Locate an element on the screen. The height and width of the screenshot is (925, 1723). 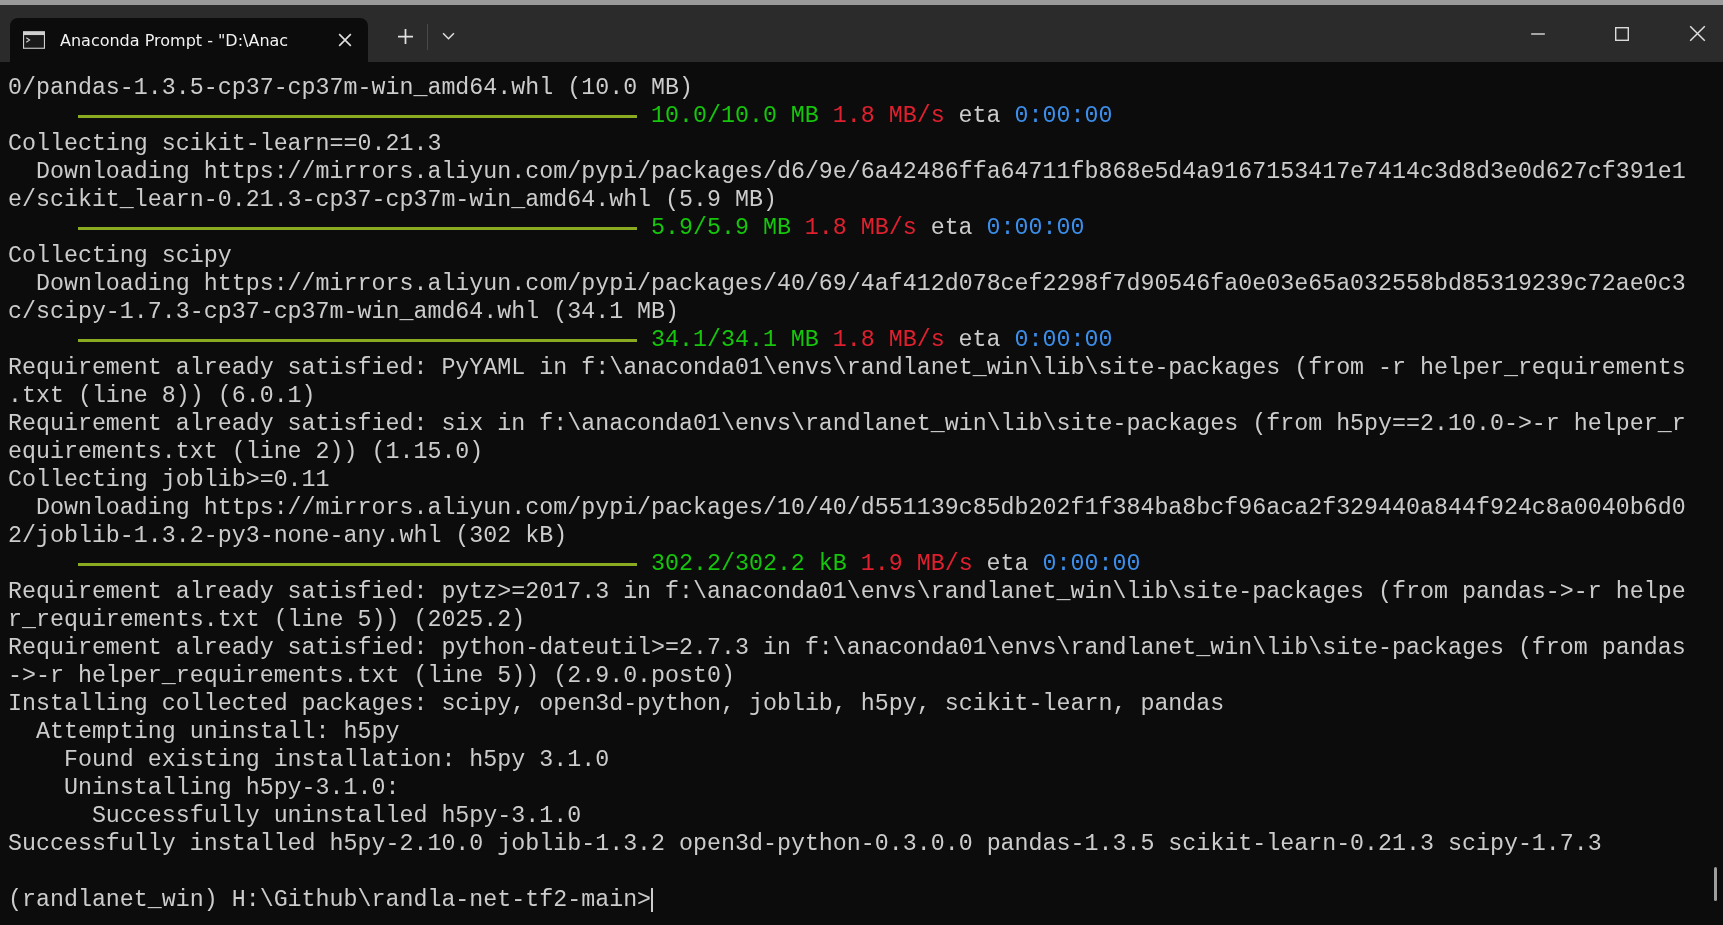
download-size: 34.1/34.1 MB is located at coordinates (735, 340).